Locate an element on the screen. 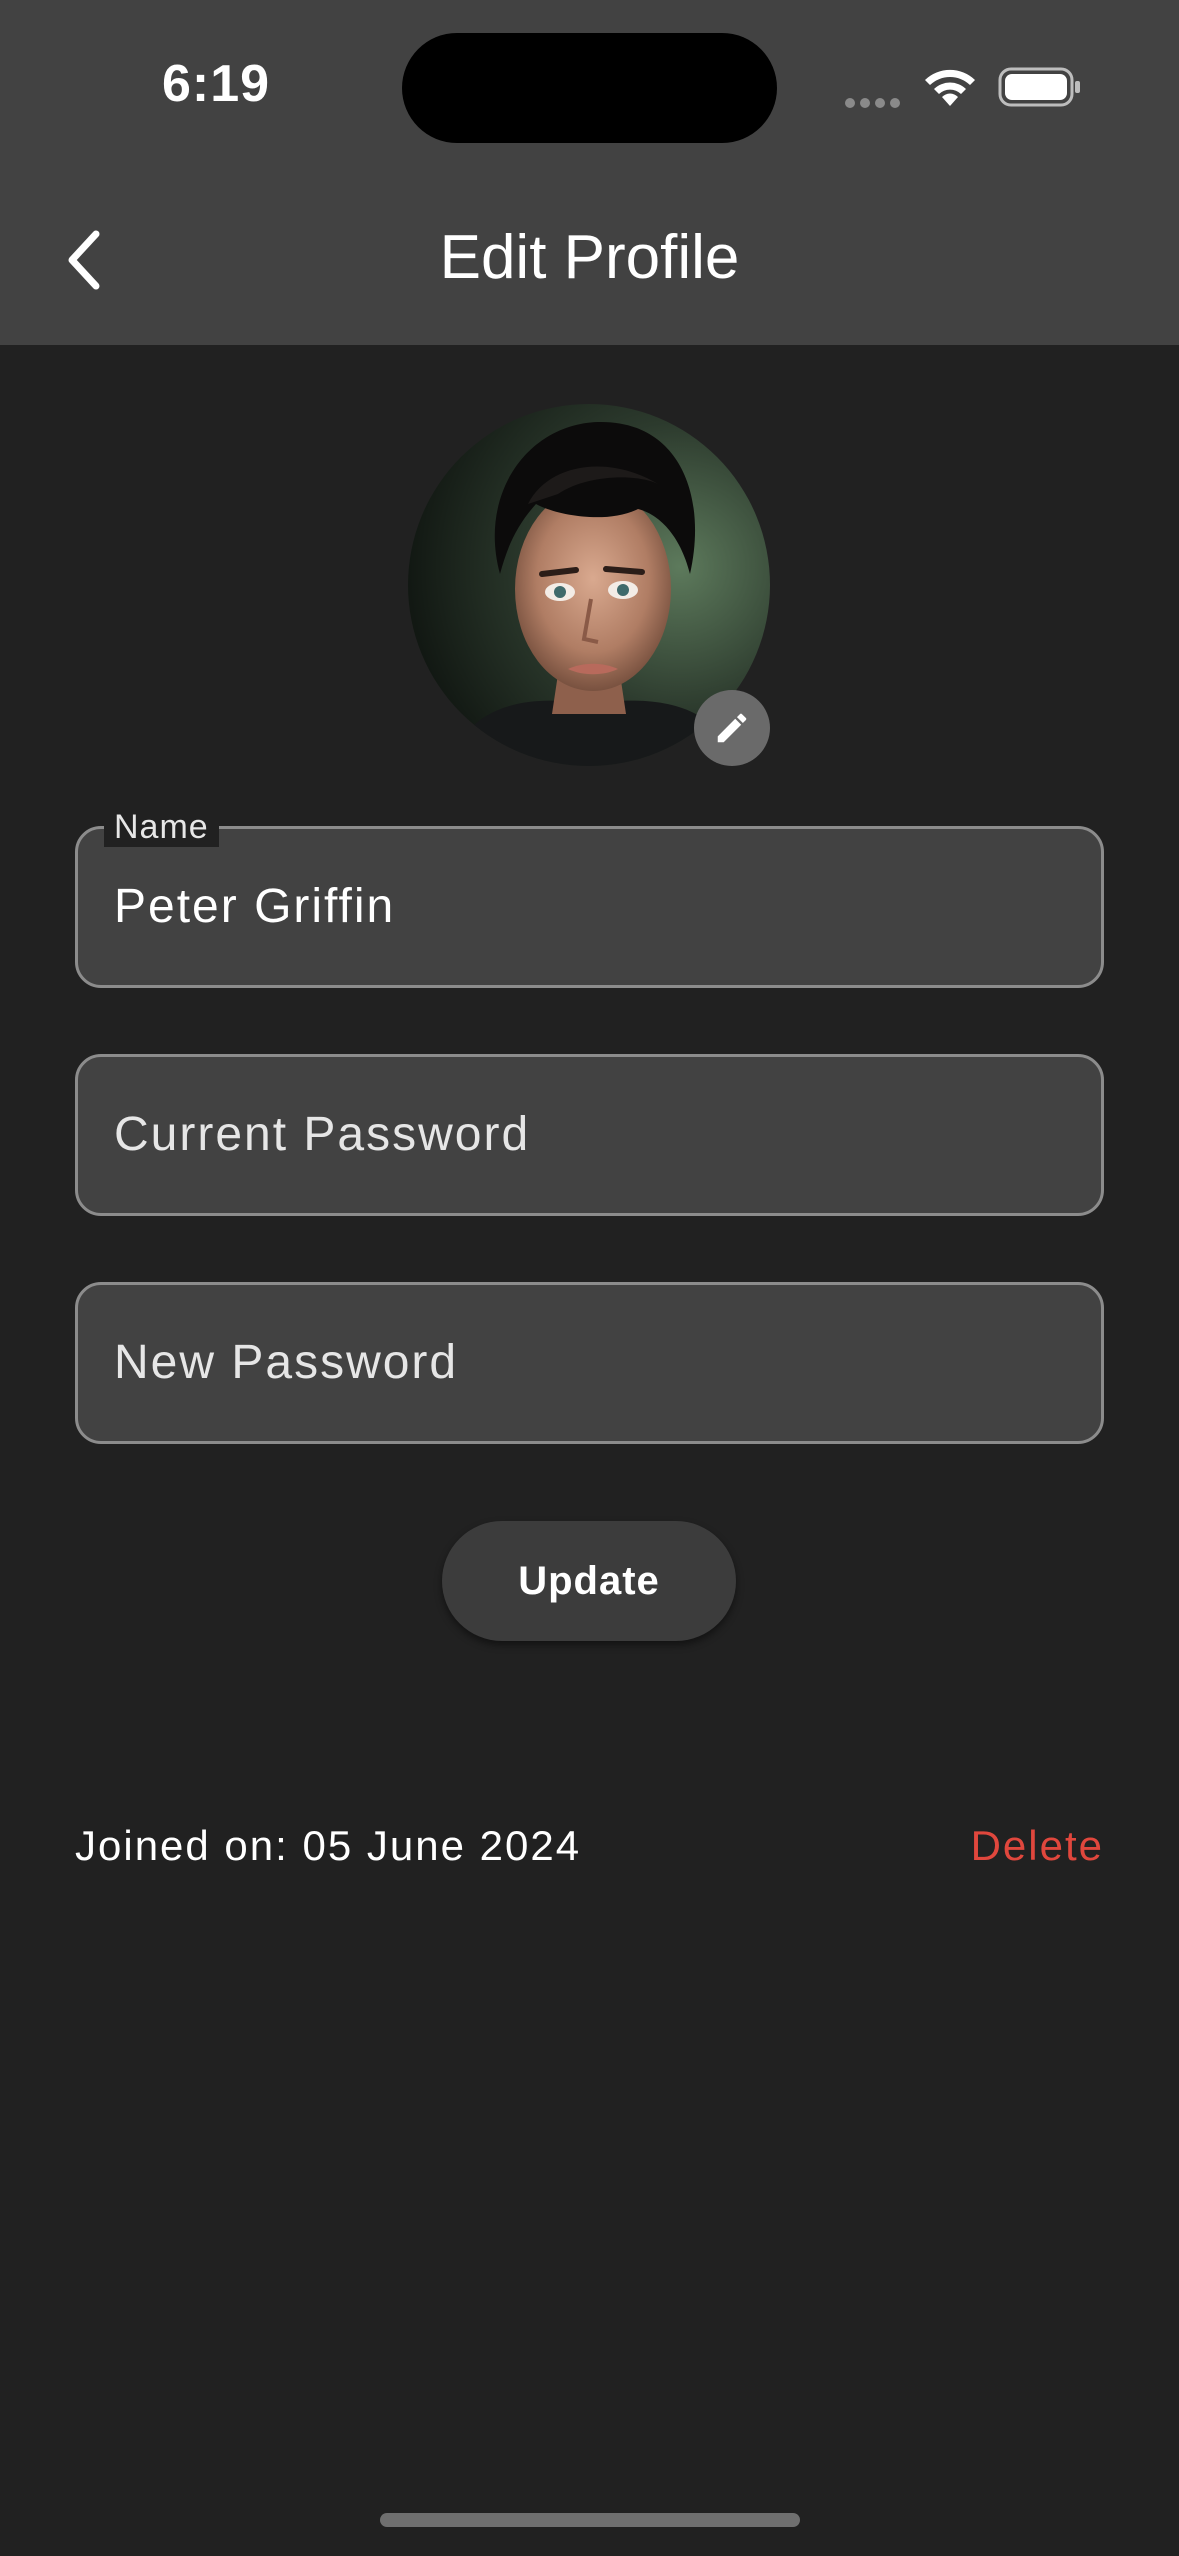 This screenshot has height=2556, width=1179. update-button: Update is located at coordinates (589, 1581).